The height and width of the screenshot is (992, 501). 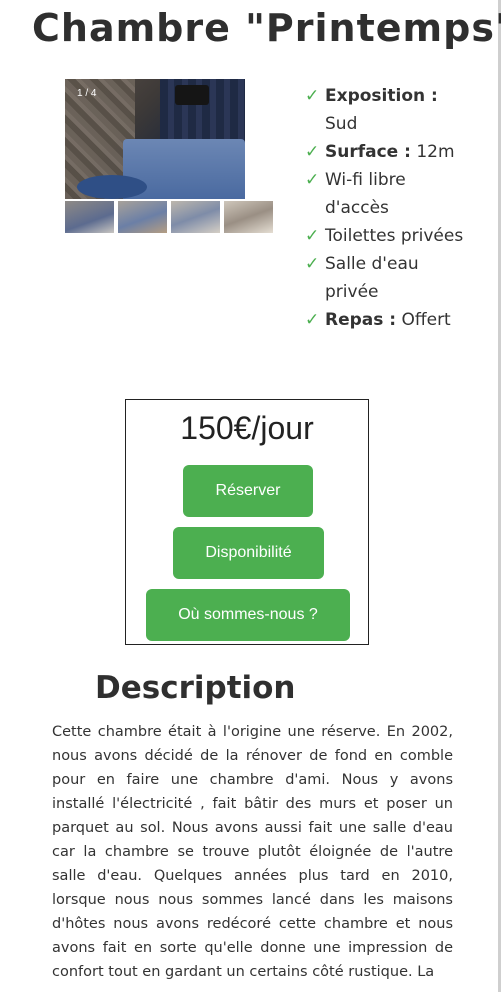 I want to click on gallery-counter: 1 / 4, so click(x=87, y=93).